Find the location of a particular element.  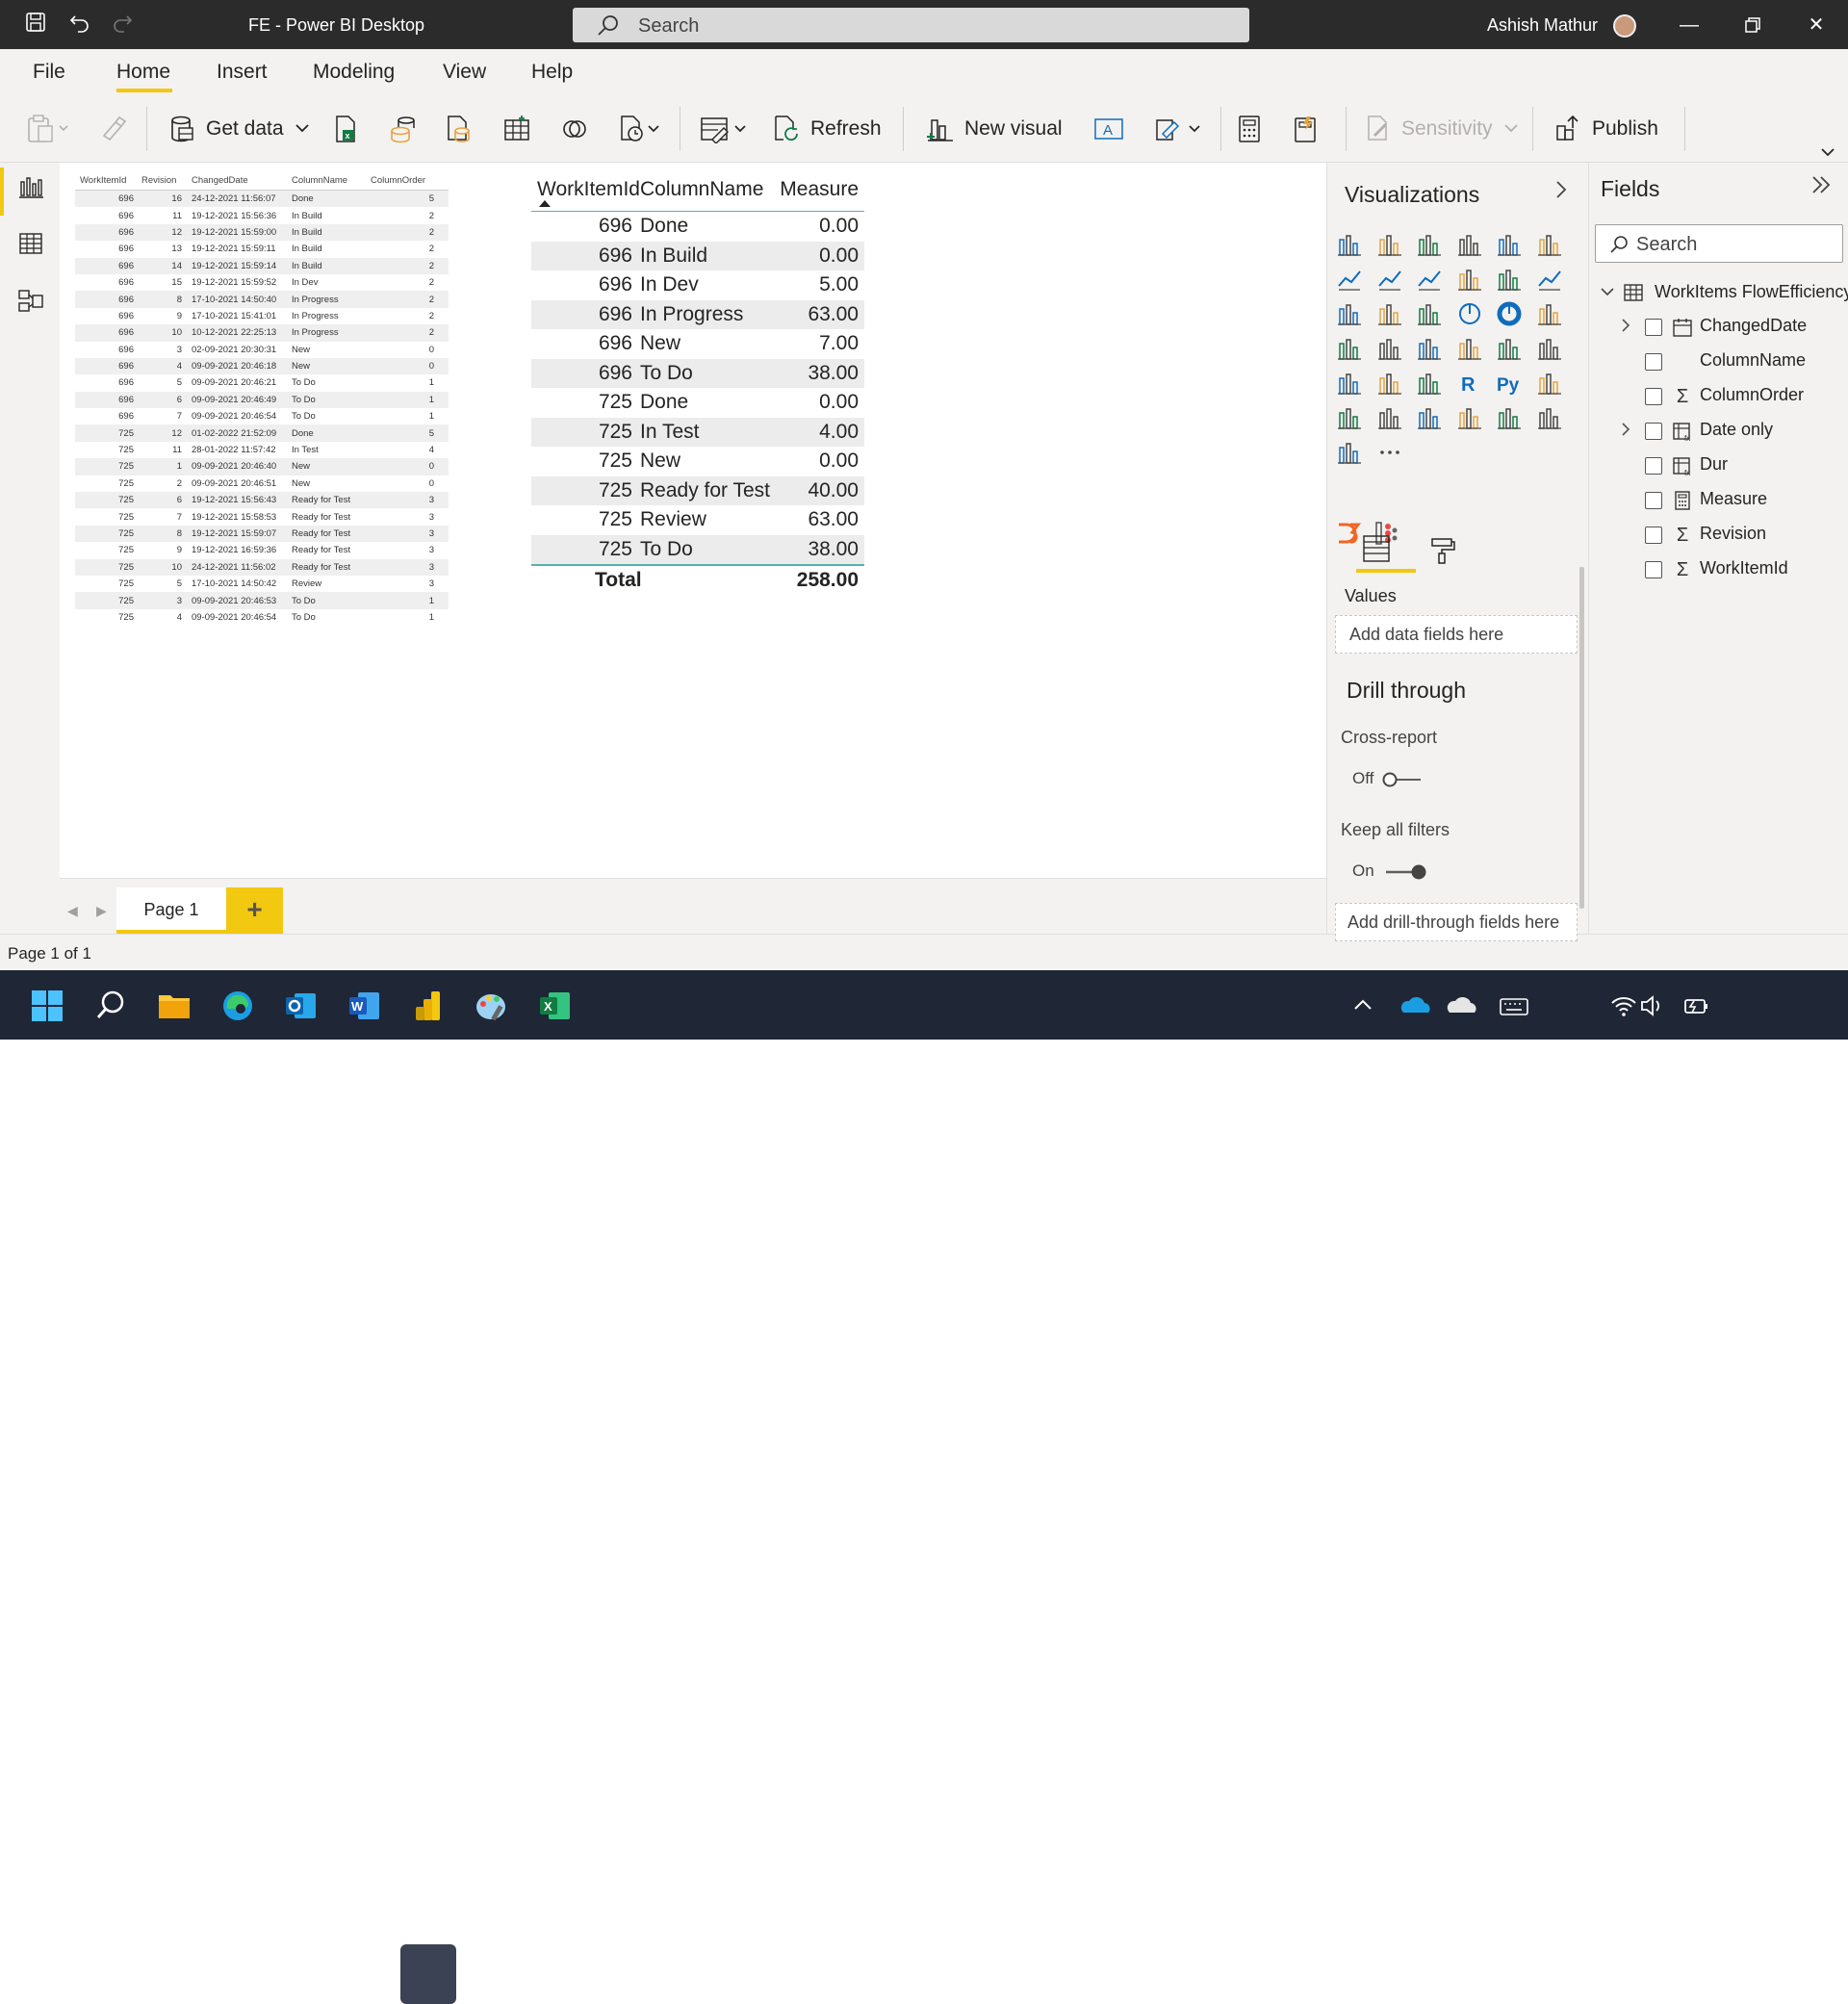

matrix-icon is located at coordinates (1429, 383).